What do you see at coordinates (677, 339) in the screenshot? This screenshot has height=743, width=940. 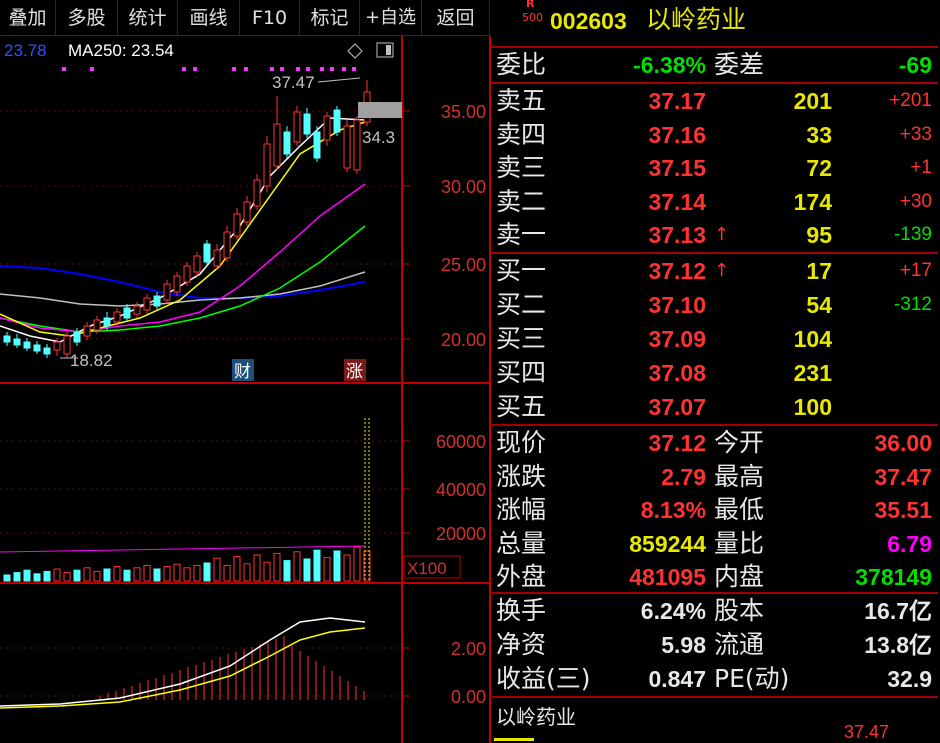 I see `bid-3-price: 37.09` at bounding box center [677, 339].